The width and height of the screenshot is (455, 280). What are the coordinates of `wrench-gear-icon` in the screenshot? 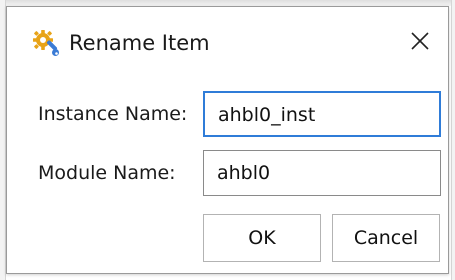 It's located at (46, 43).